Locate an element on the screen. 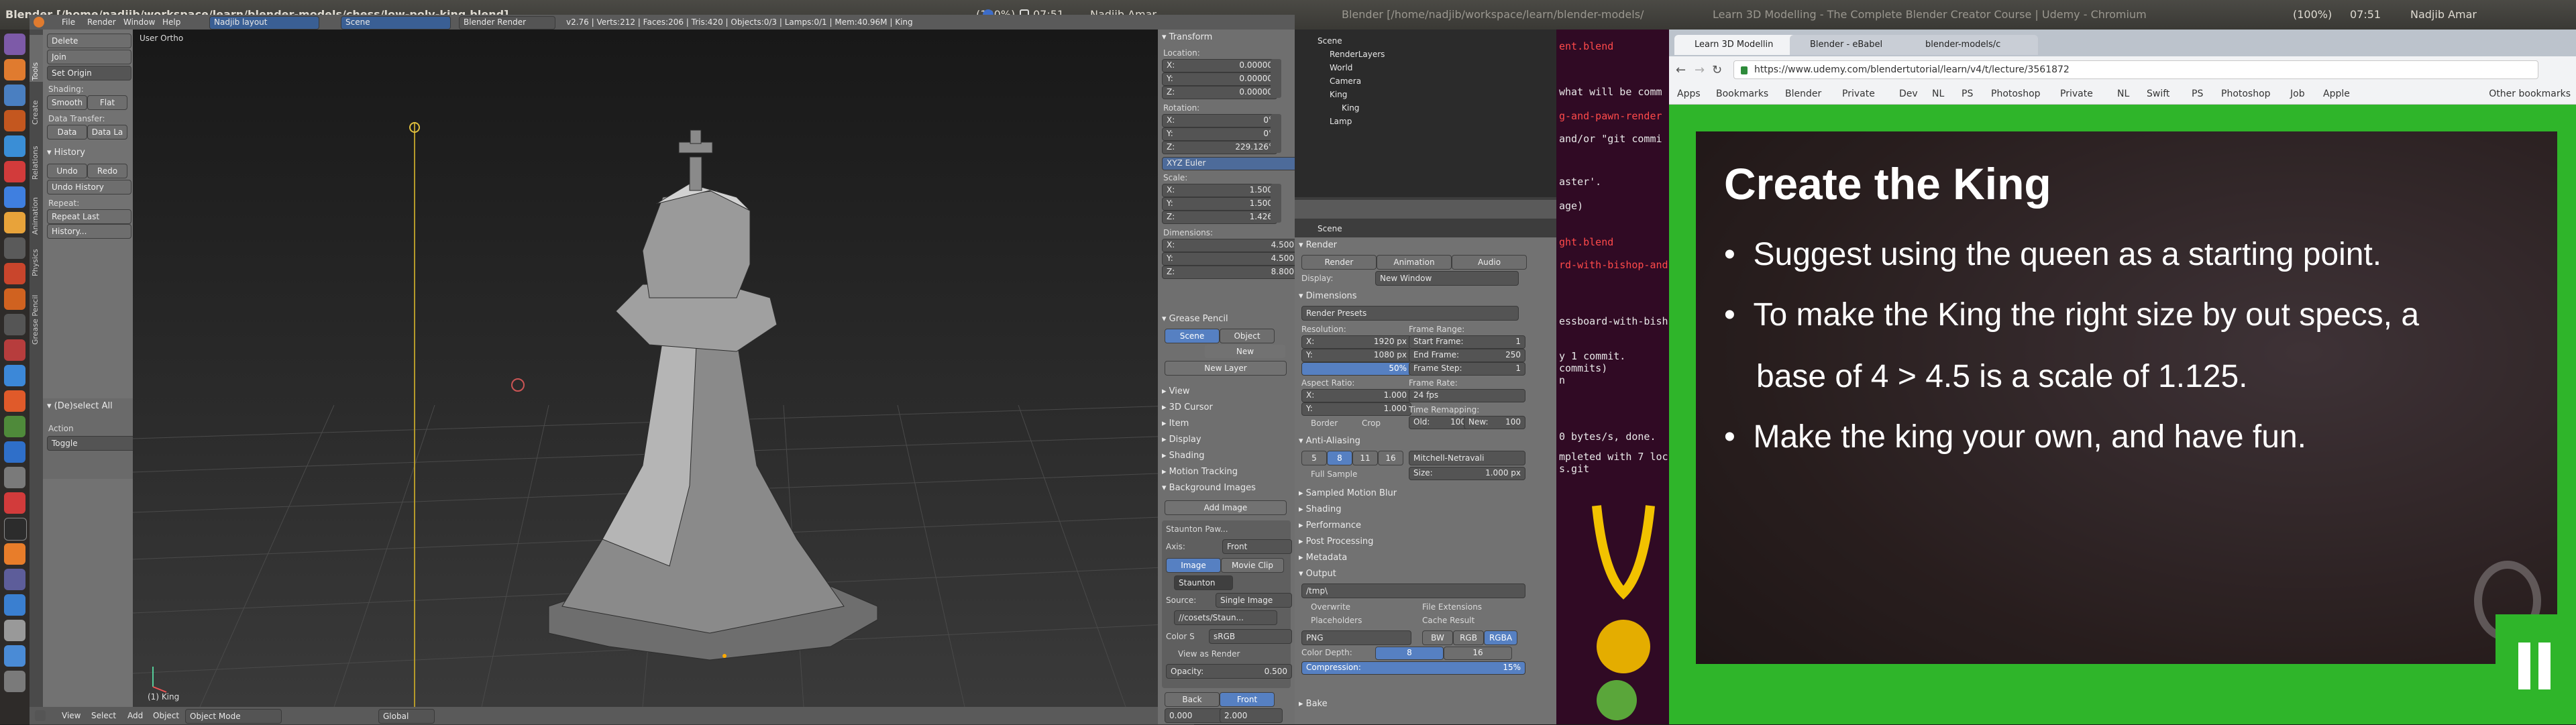 This screenshot has width=2576, height=725. file-extensions-checkbox: File Extensions is located at coordinates (1452, 607).